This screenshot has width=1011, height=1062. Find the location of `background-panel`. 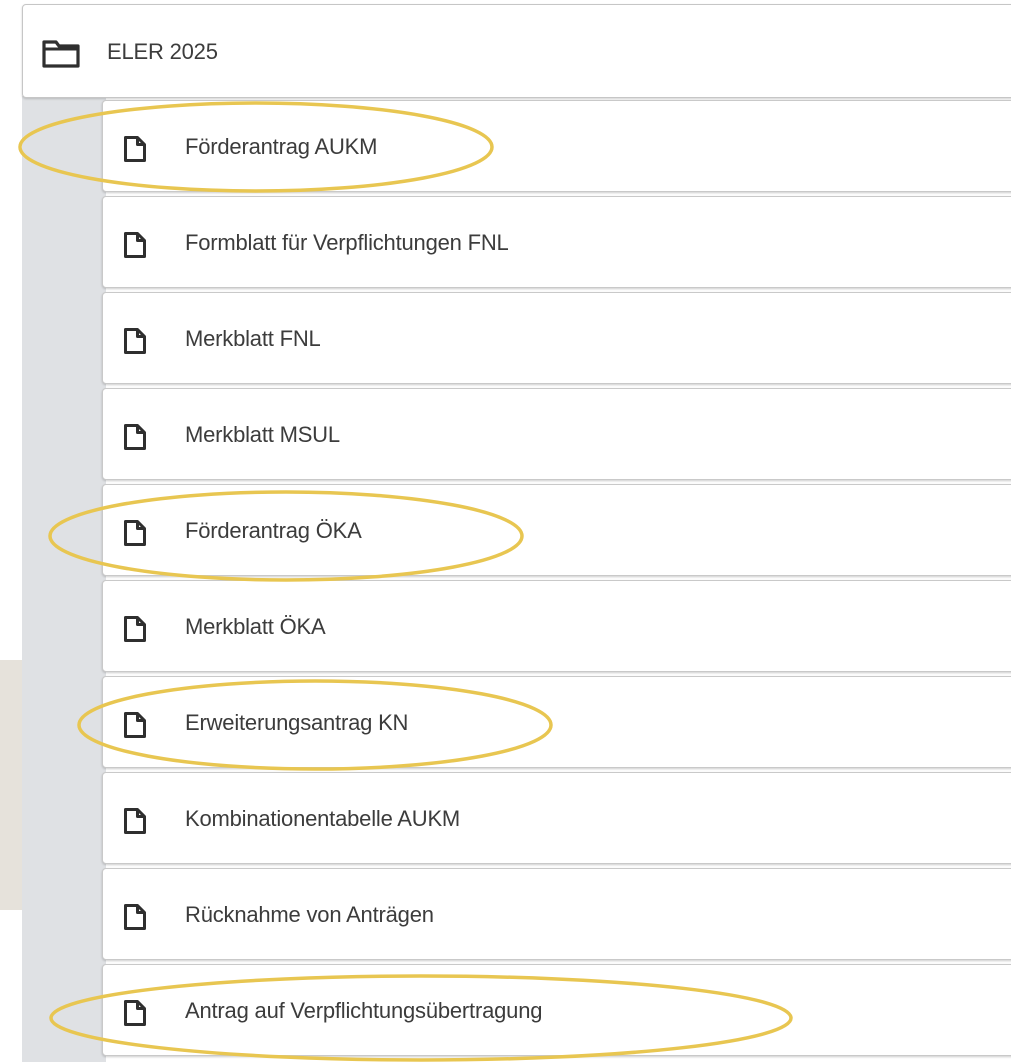

background-panel is located at coordinates (11, 785).